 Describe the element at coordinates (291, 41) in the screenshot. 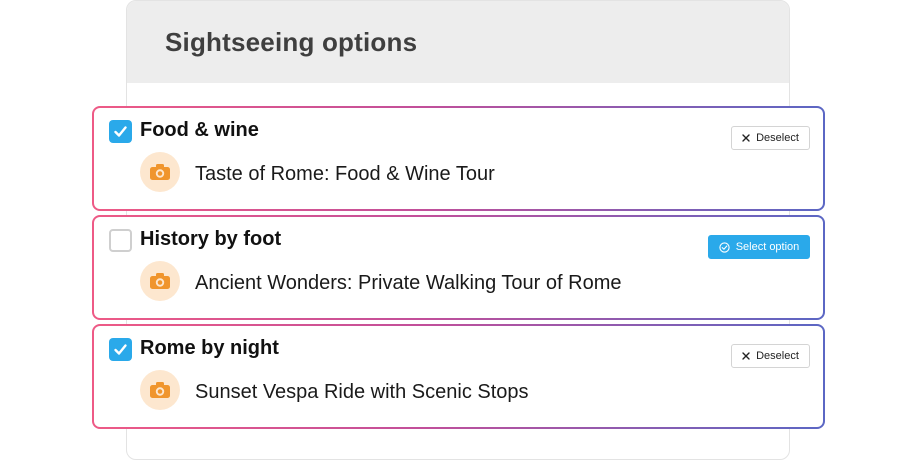

I see `panel-title: Sightseeing options` at that location.